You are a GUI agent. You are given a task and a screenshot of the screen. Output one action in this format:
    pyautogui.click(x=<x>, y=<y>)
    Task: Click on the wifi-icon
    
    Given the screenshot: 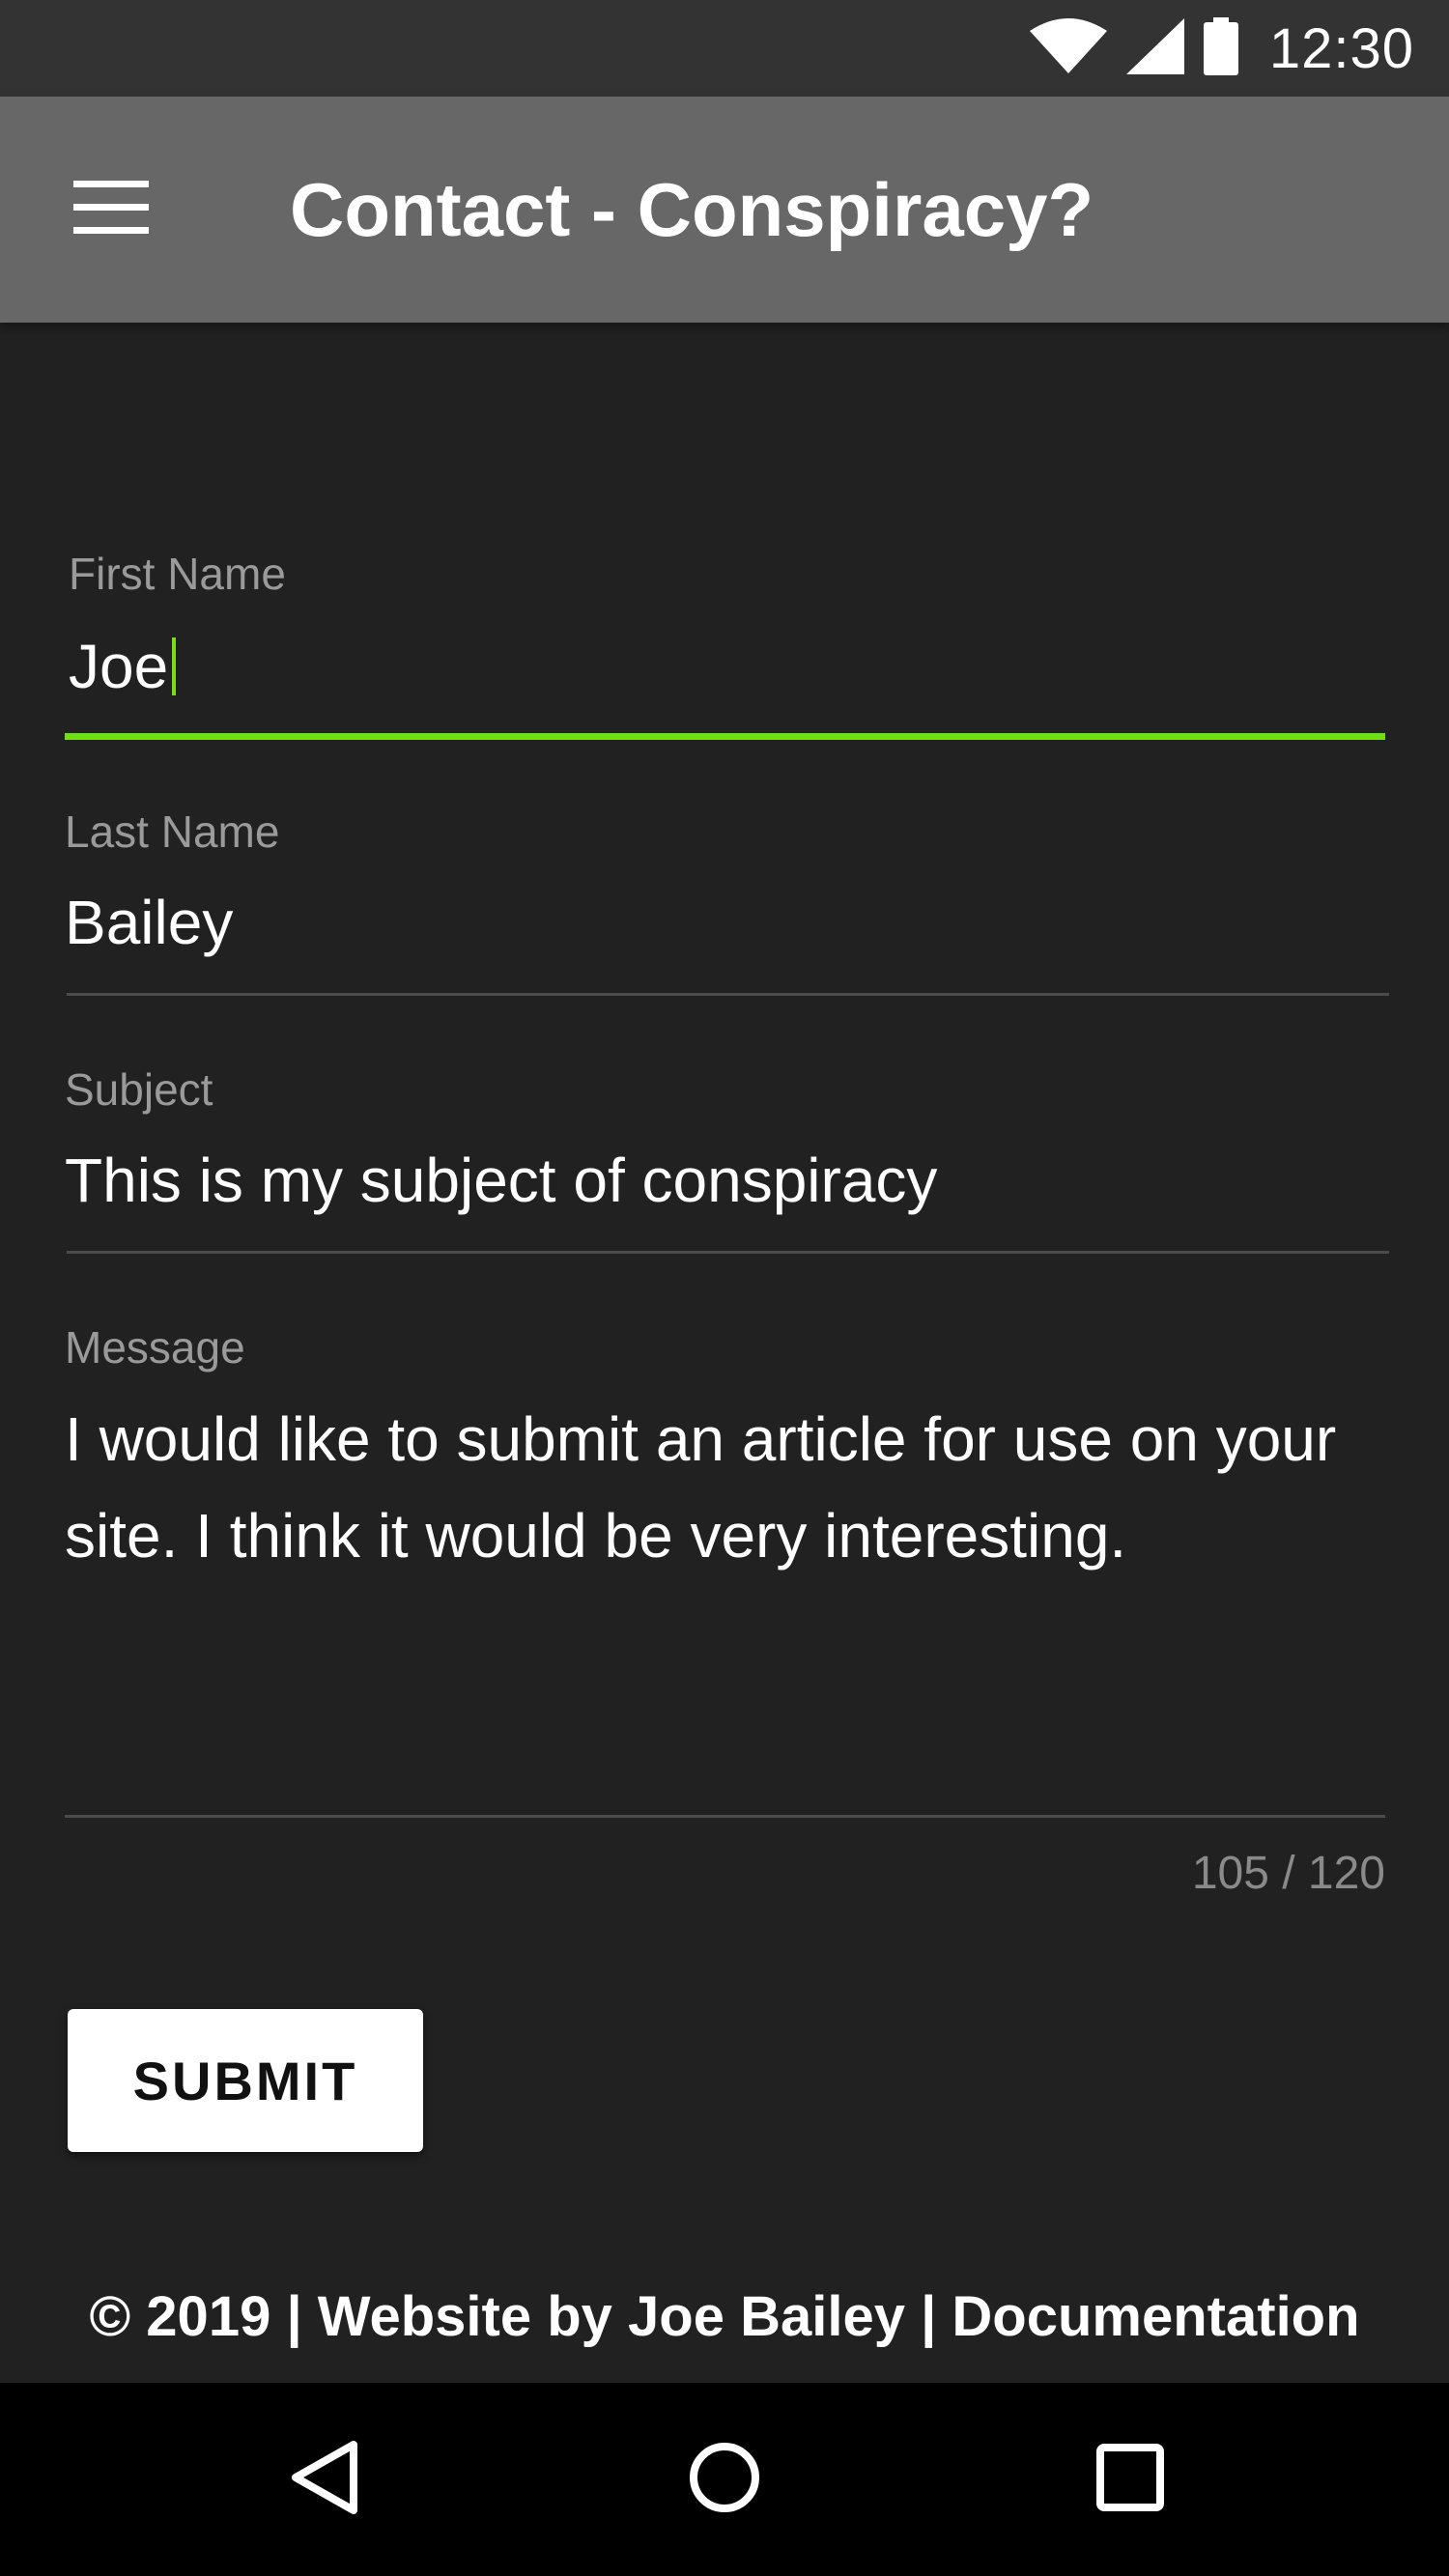 What is the action you would take?
    pyautogui.click(x=1068, y=48)
    